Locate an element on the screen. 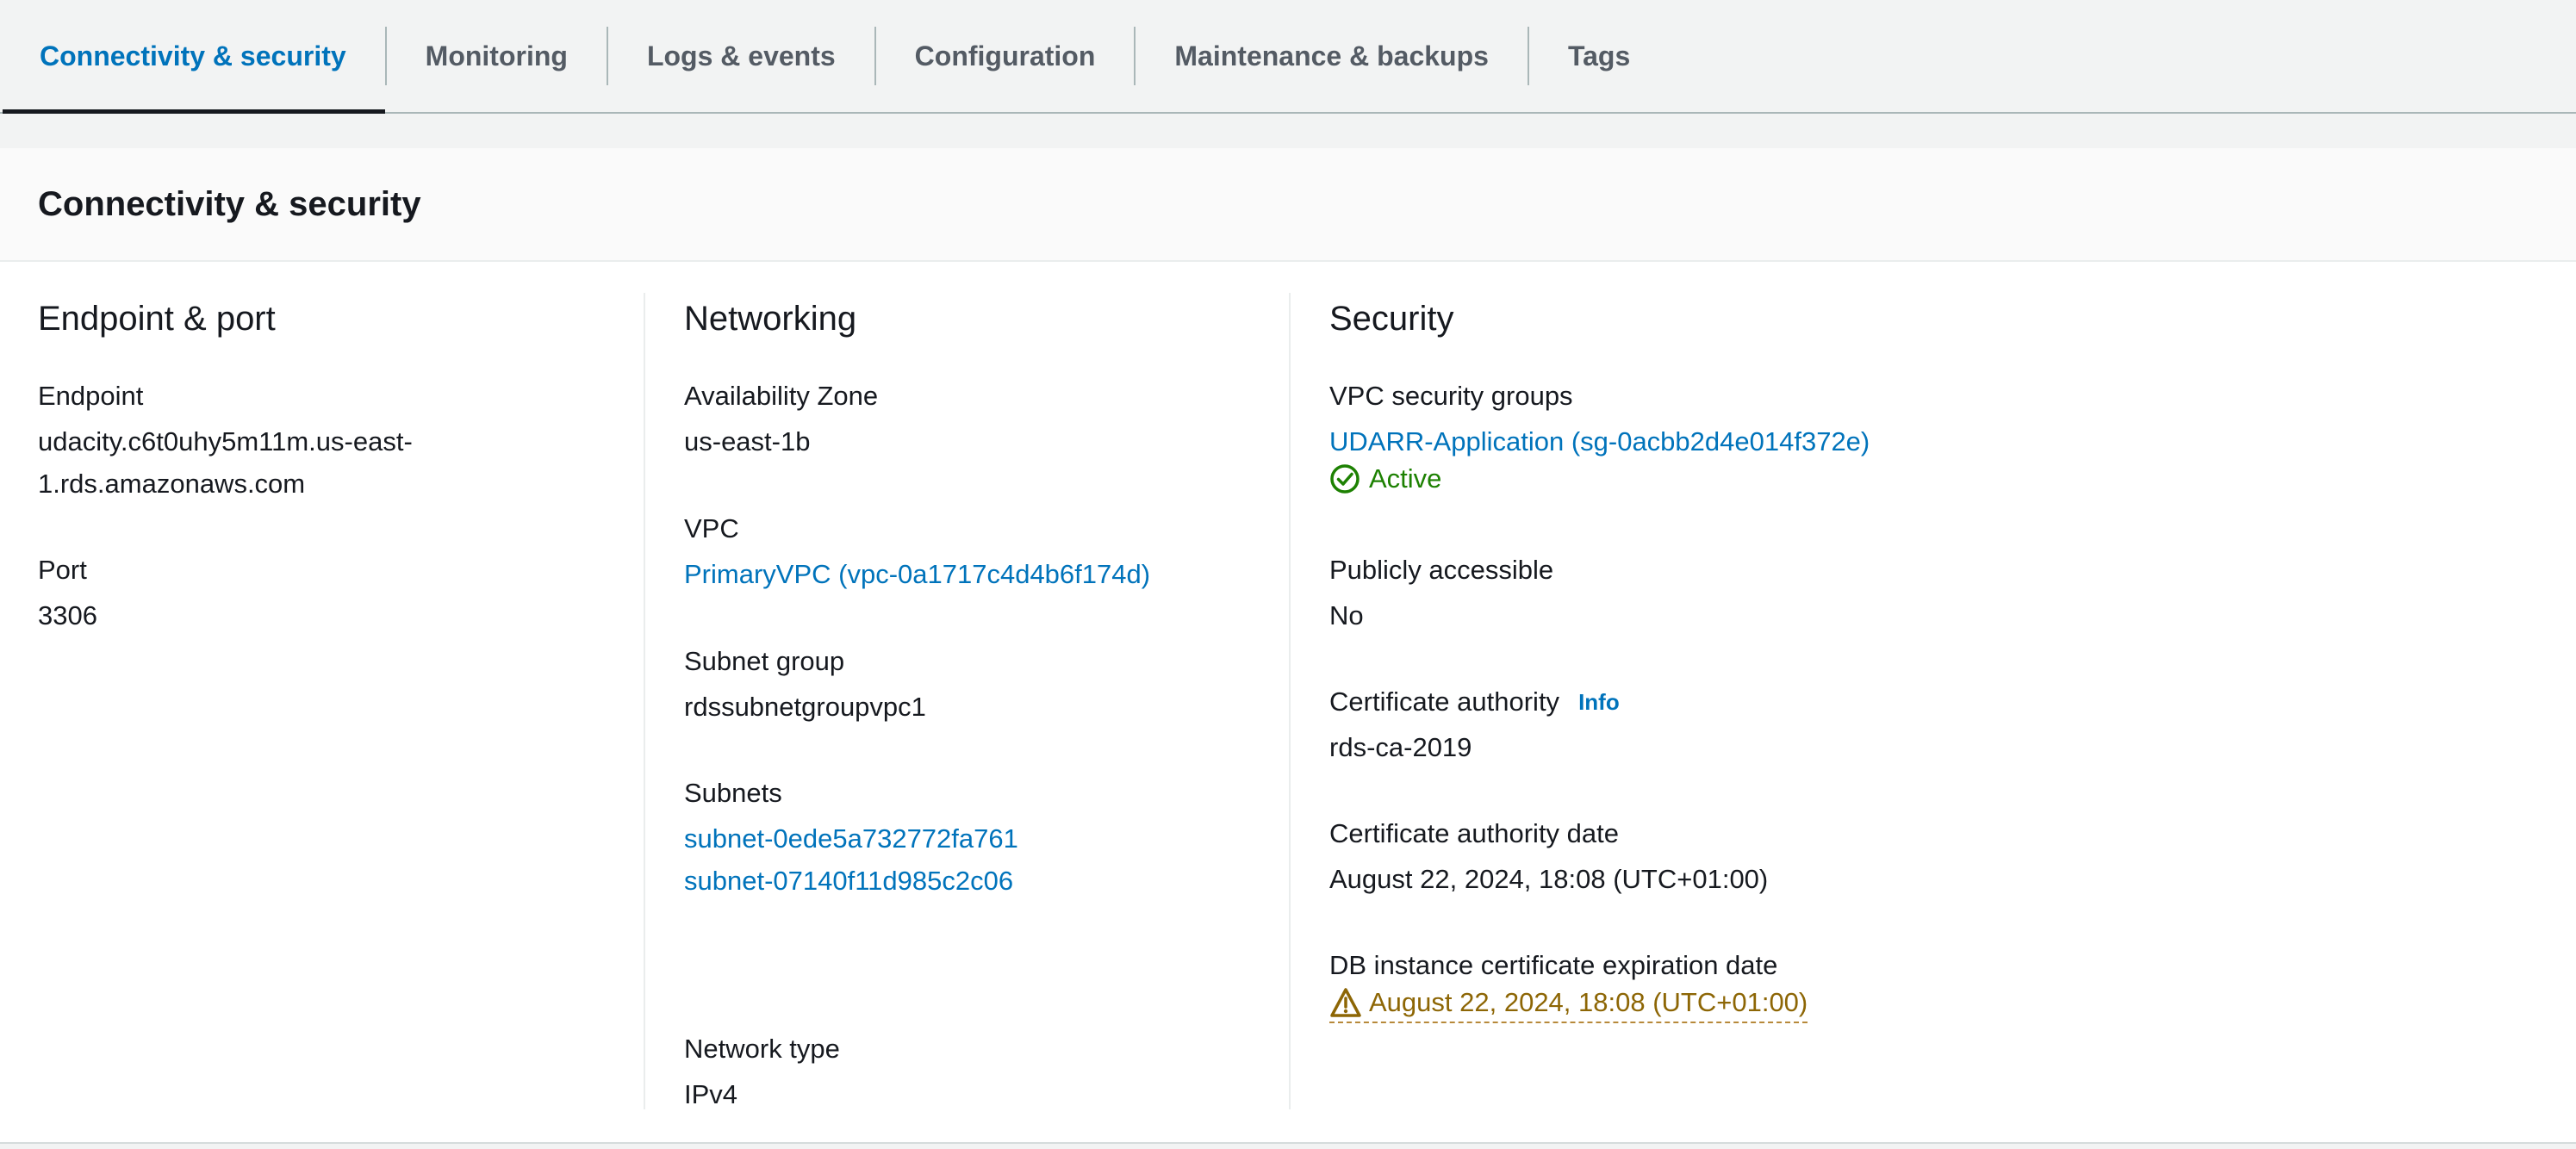  endpoint-label: Endpoint is located at coordinates (91, 396).